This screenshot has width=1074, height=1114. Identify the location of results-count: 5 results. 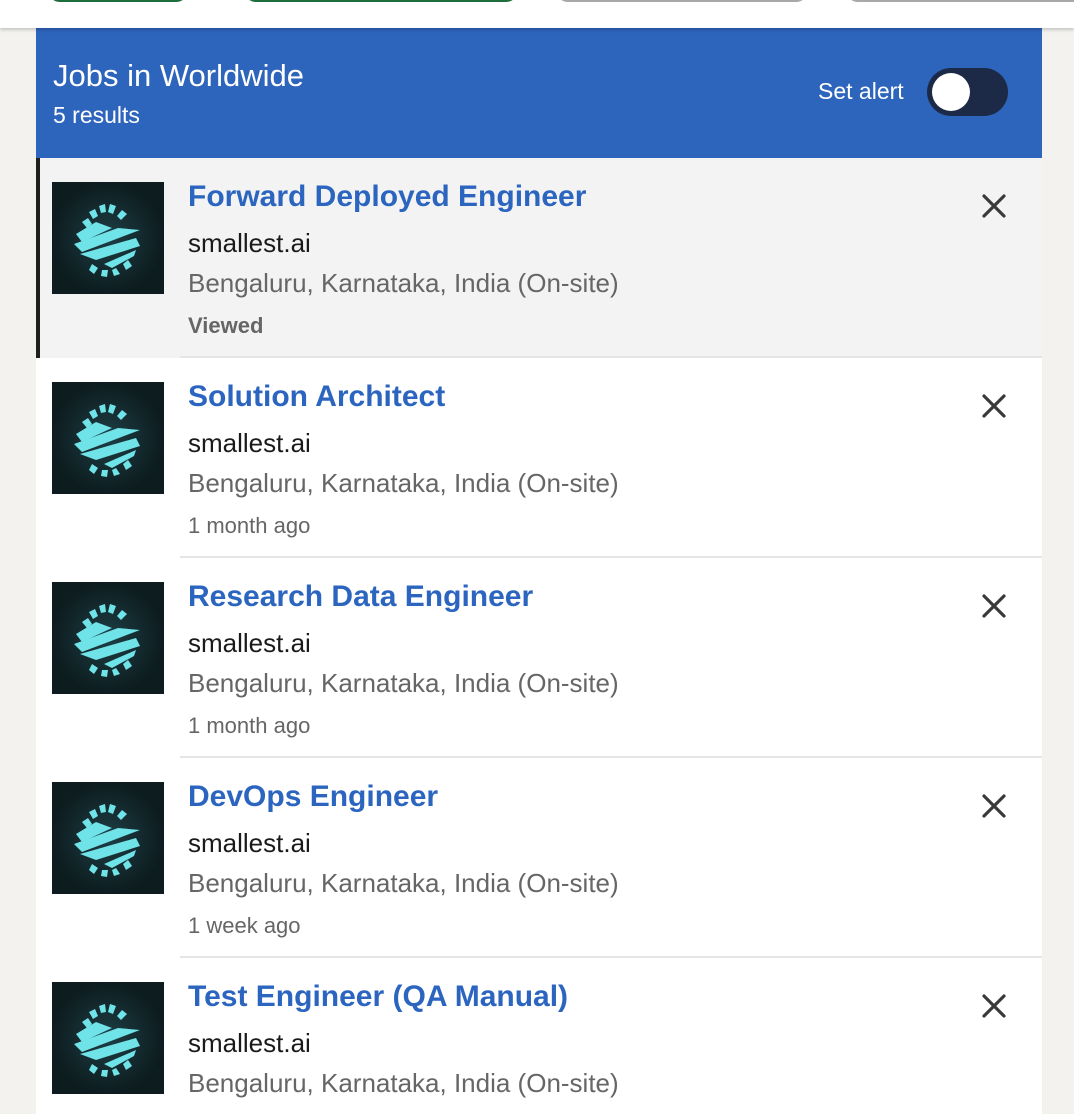
(96, 115).